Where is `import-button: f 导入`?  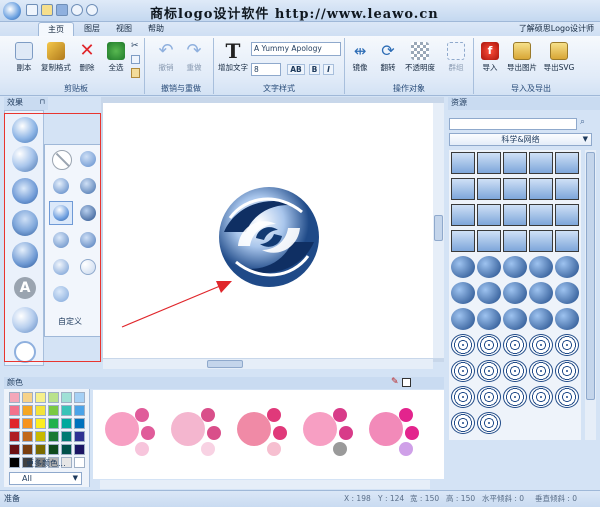 import-button: f 导入 is located at coordinates (490, 57).